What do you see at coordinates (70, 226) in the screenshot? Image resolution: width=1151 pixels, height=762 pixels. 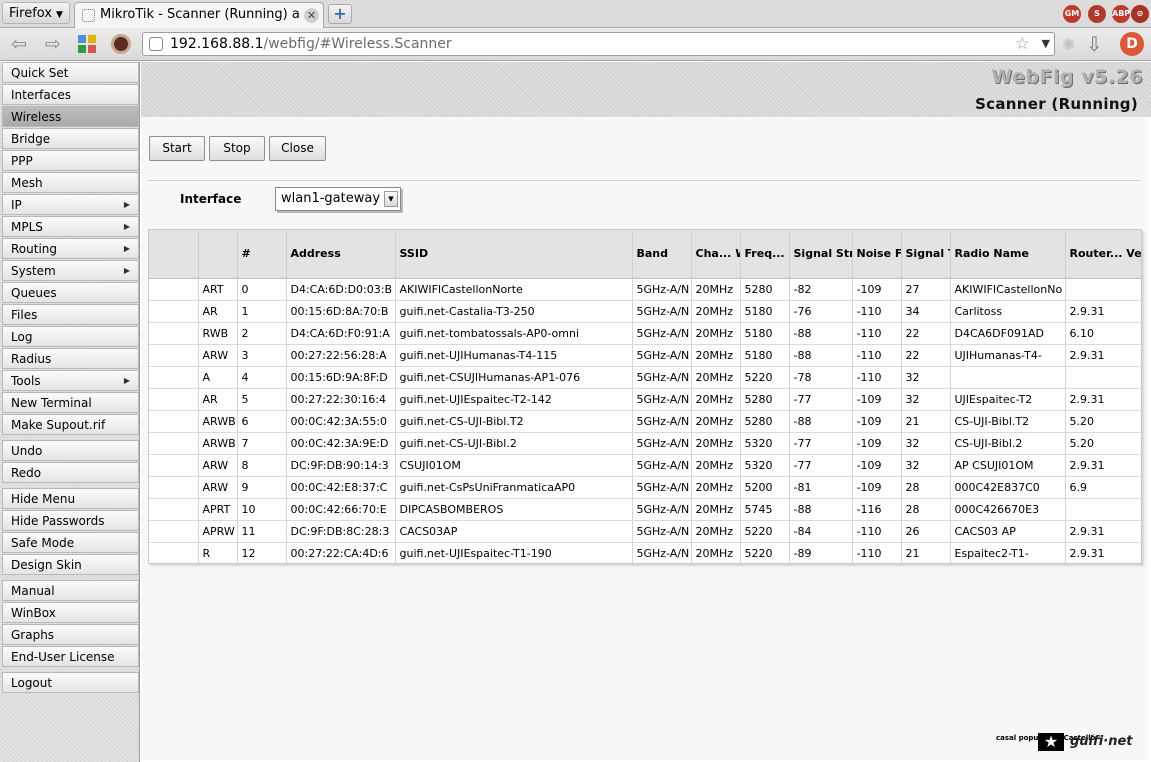 I see `sidebar-item-mpls: MPLS ▶` at bounding box center [70, 226].